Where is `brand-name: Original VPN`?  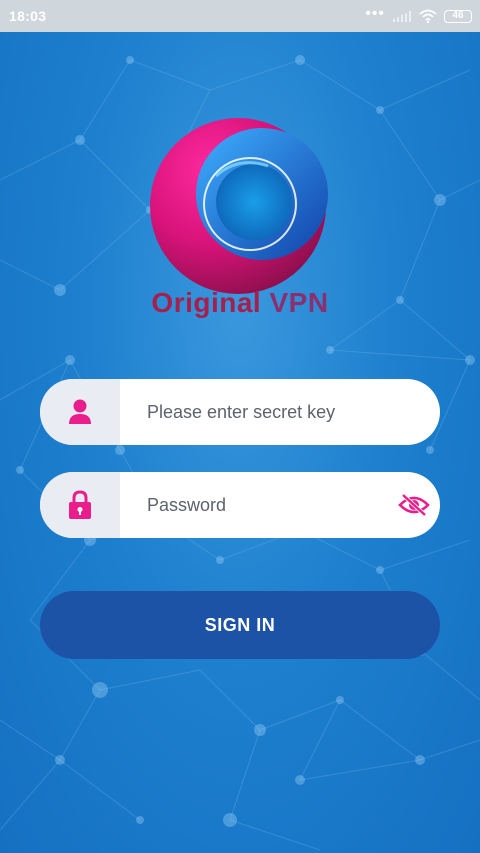
brand-name: Original VPN is located at coordinates (240, 303).